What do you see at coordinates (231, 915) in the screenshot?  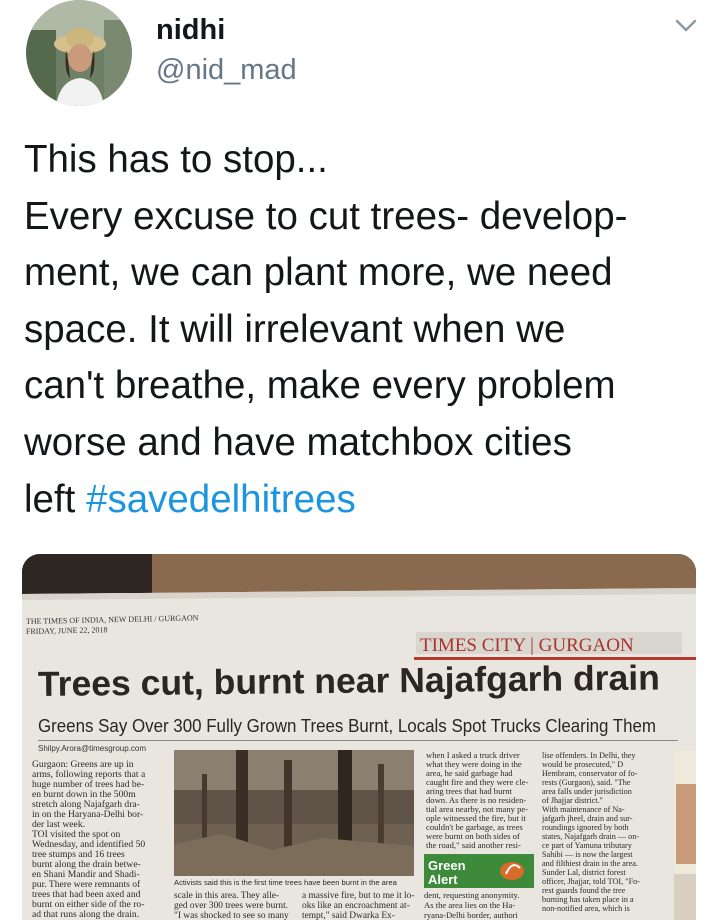 I see `article-line: "I was shocked to see so many` at bounding box center [231, 915].